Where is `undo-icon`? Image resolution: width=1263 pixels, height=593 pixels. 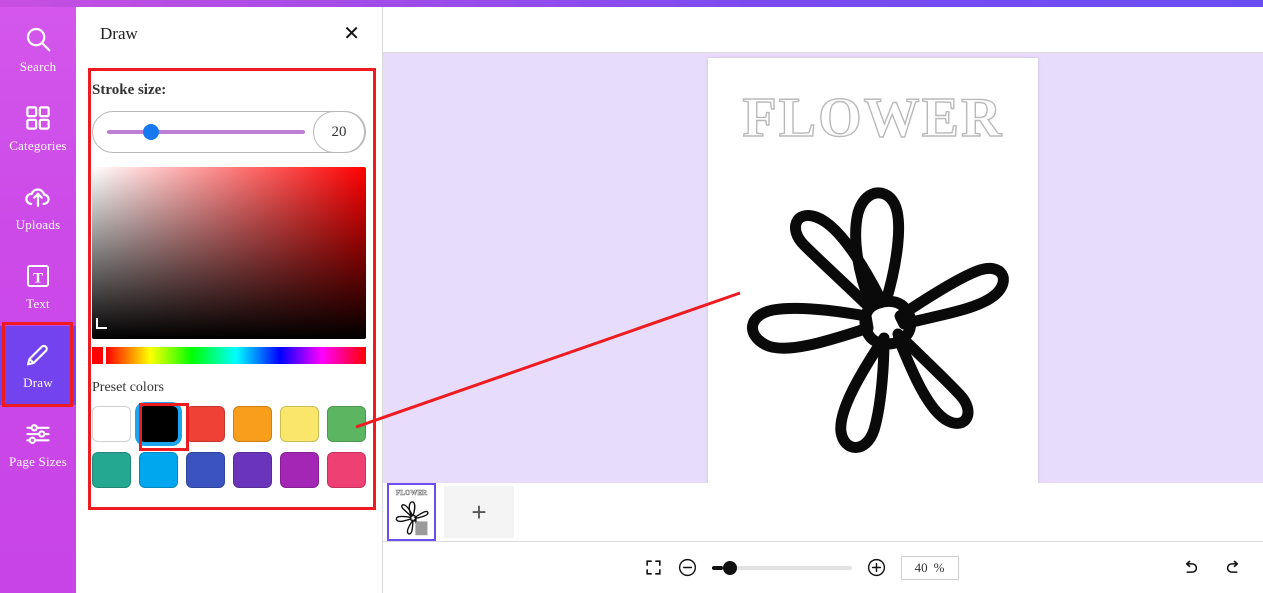
undo-icon is located at coordinates (1190, 568).